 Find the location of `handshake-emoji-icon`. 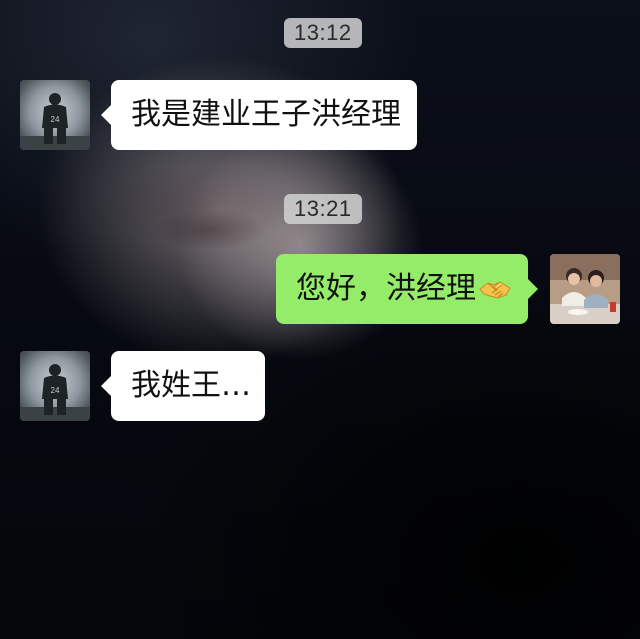

handshake-emoji-icon is located at coordinates (495, 289).